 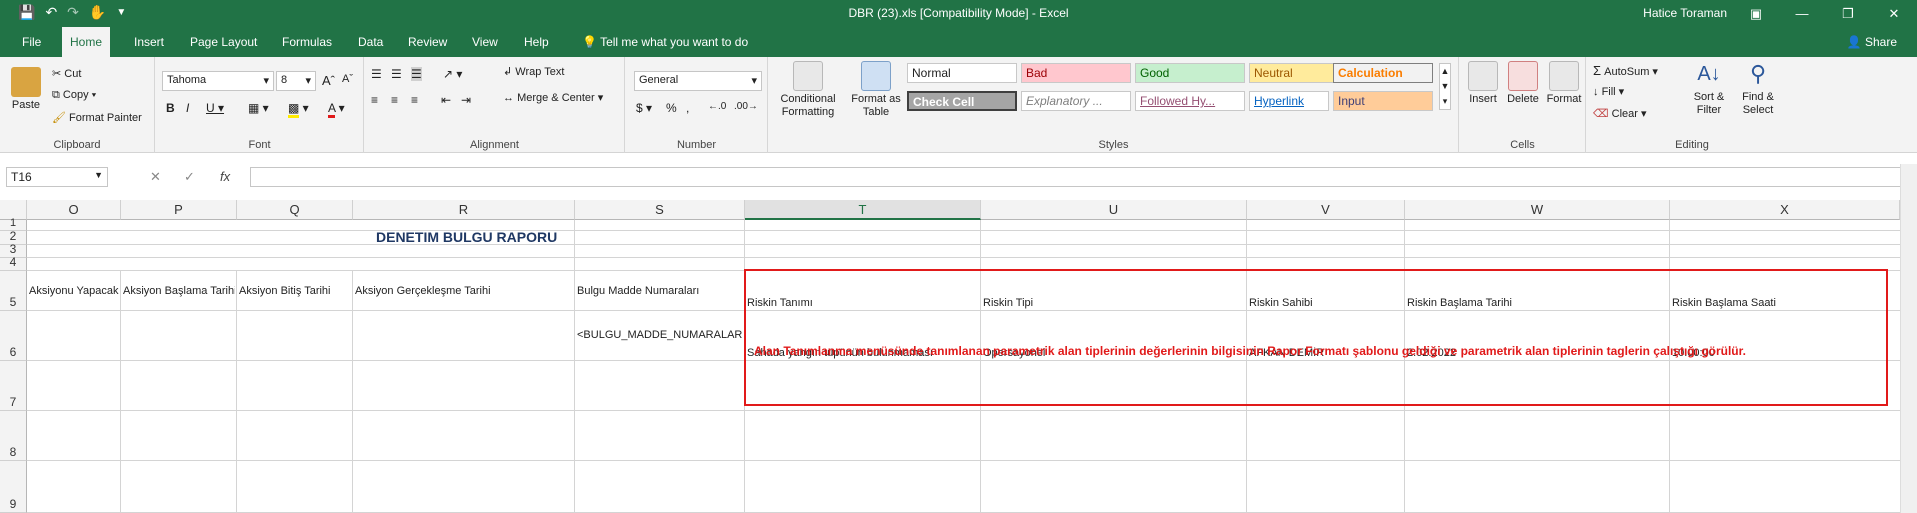 I want to click on column-header-o: O, so click(x=74, y=210).